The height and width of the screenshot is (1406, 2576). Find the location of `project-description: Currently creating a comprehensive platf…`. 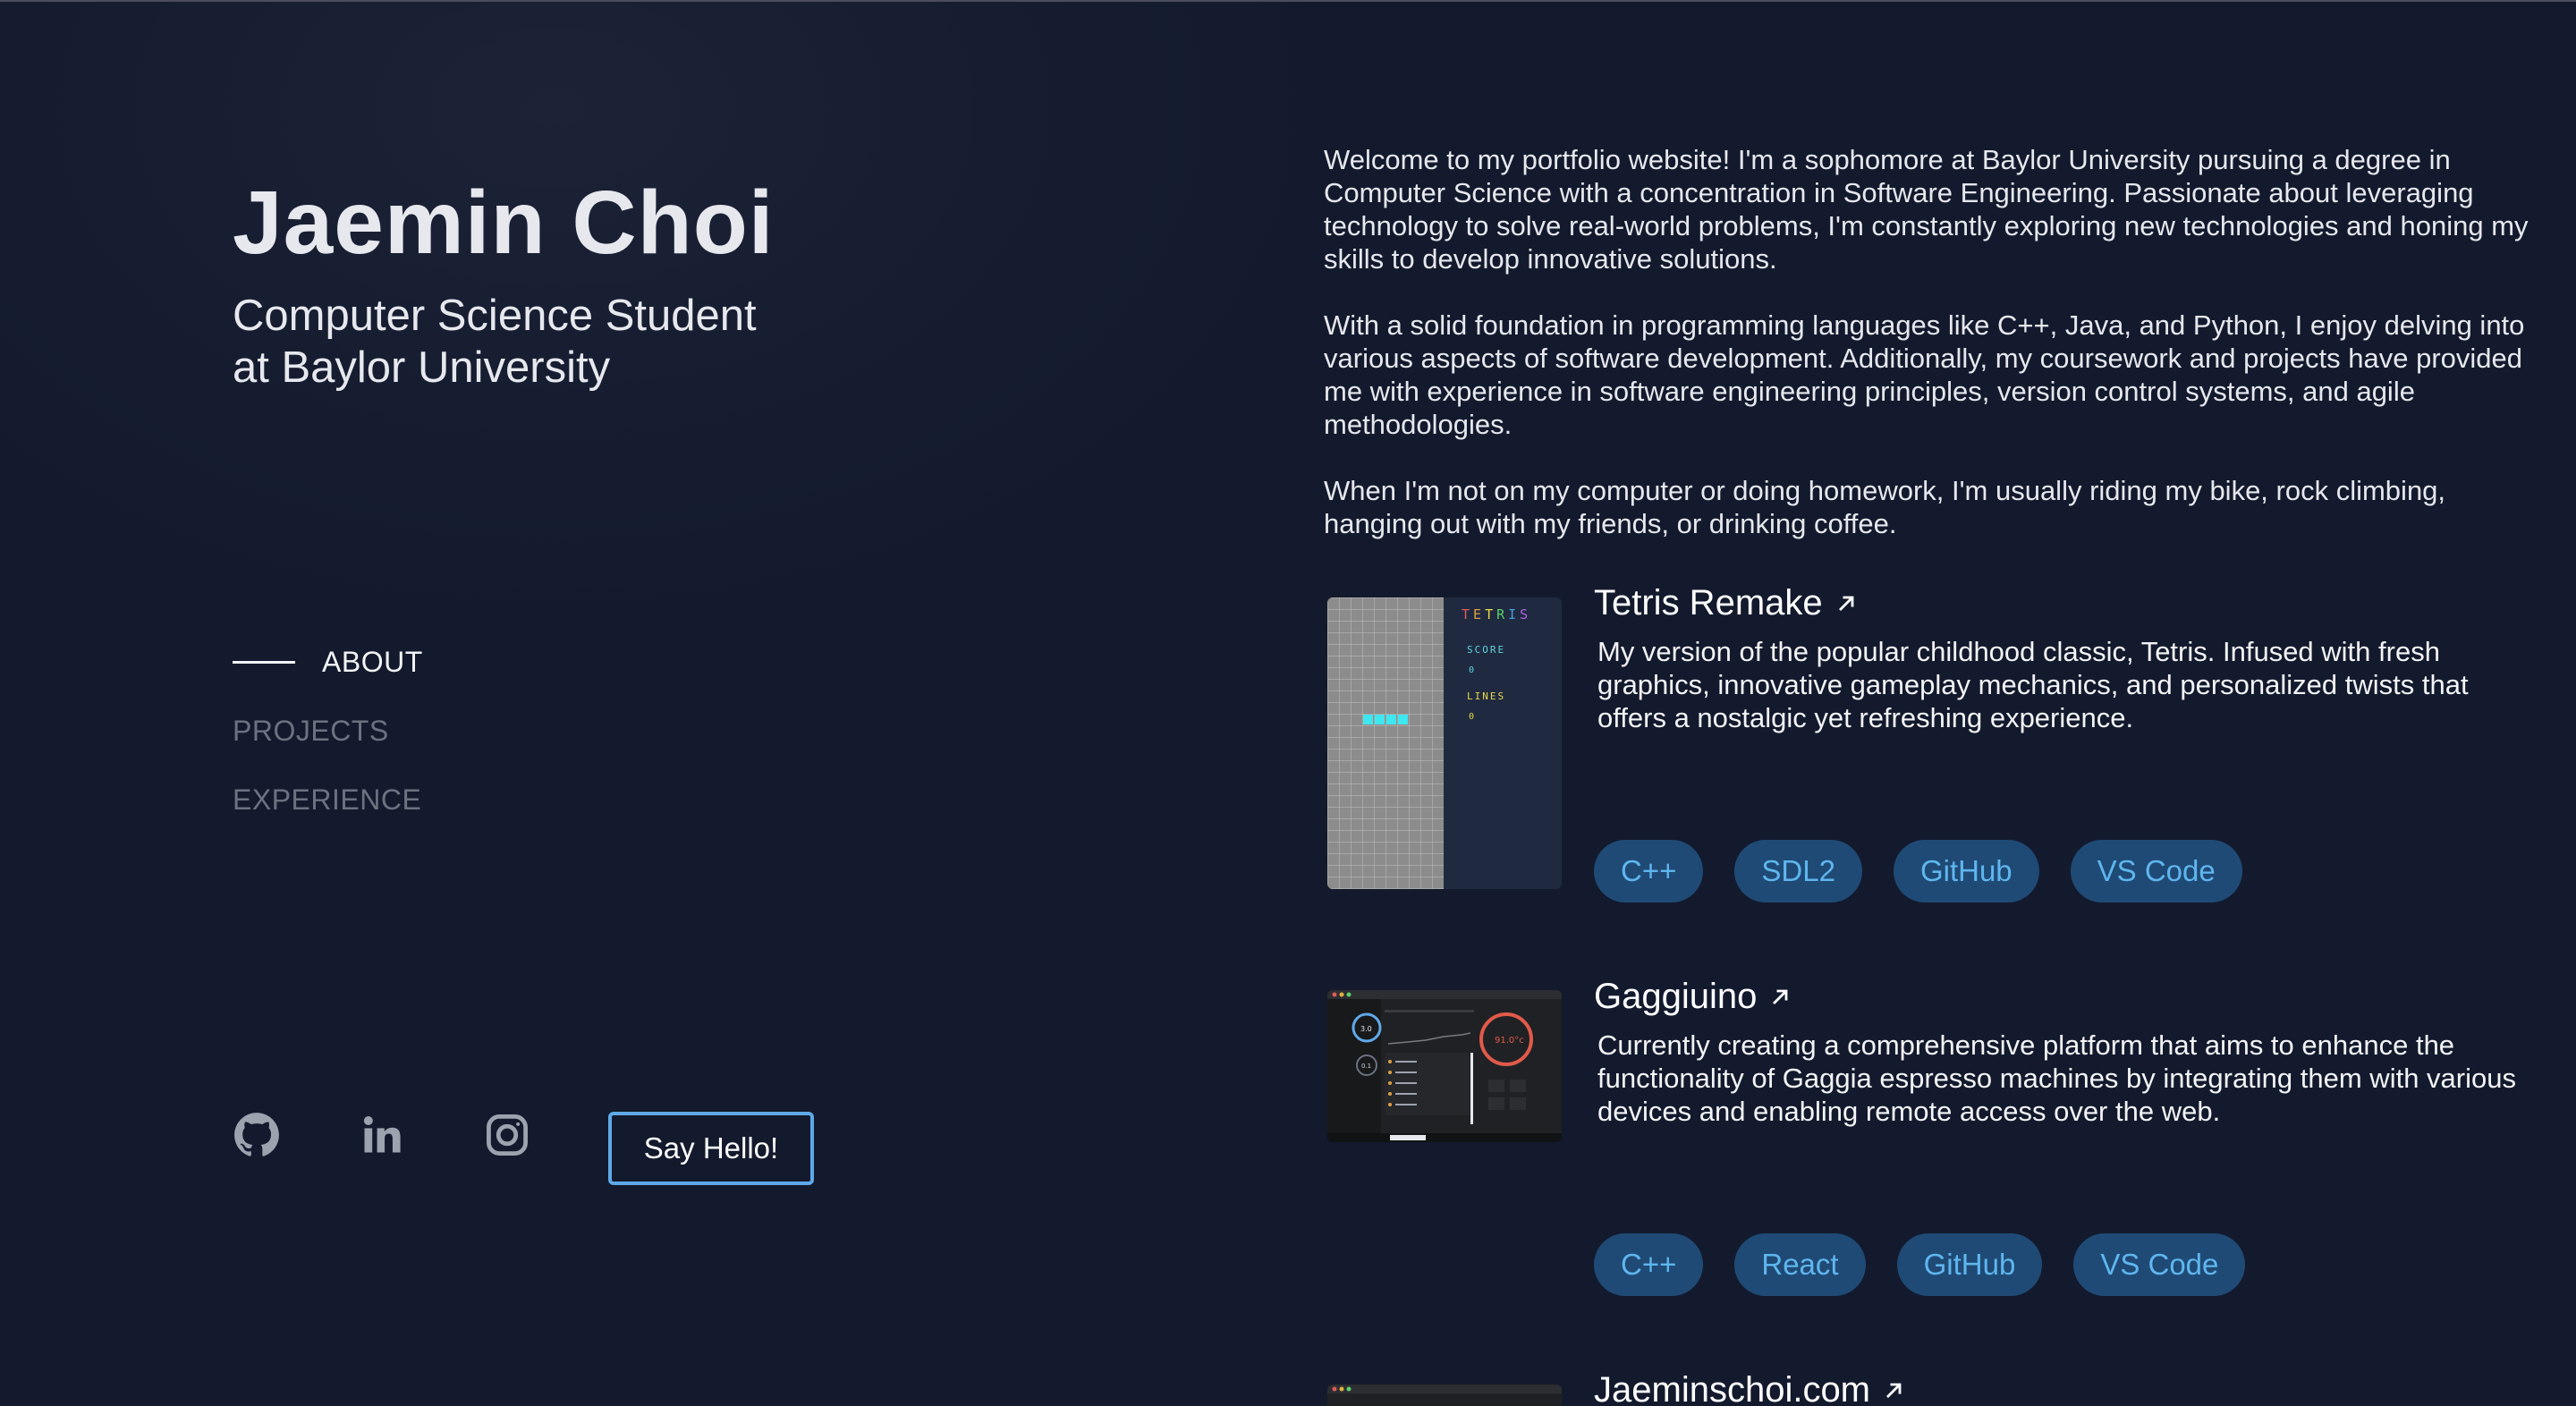

project-description: Currently creating a comprehensive platf… is located at coordinates (2056, 1078).